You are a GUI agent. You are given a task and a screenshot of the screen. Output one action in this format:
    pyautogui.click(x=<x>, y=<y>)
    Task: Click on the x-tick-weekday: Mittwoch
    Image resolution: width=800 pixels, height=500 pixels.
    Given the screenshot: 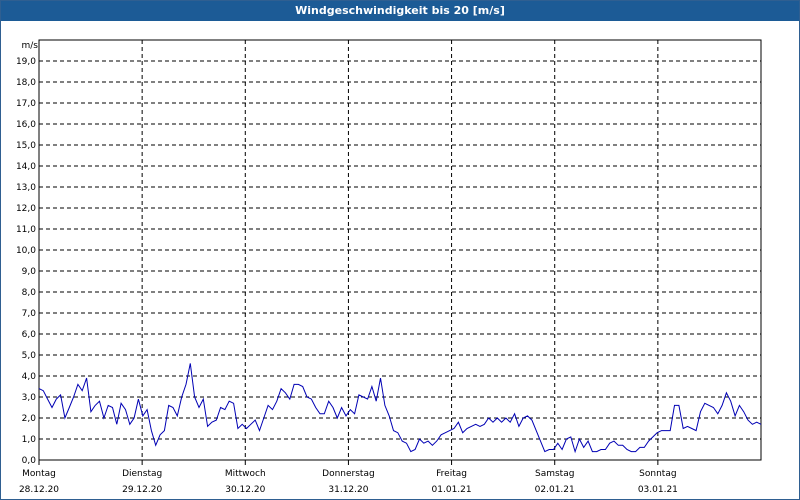 What is the action you would take?
    pyautogui.click(x=245, y=474)
    